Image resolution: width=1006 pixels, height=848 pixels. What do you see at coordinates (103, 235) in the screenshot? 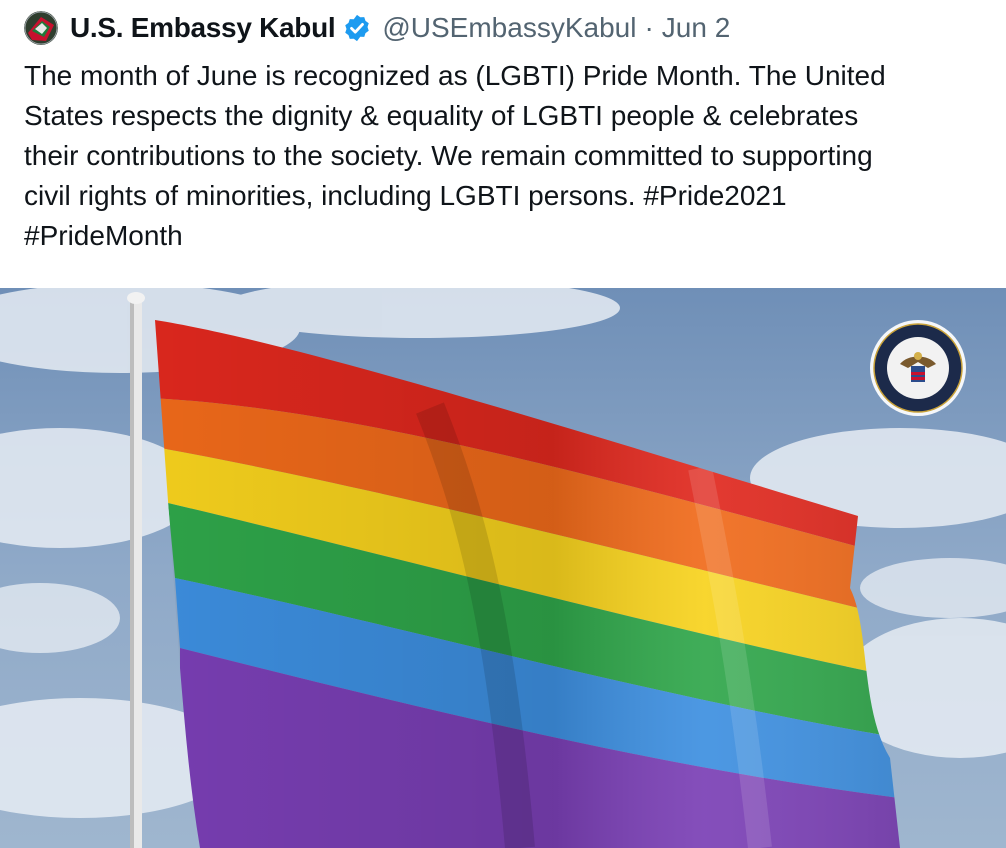
I see `tweet-text-line: #PrideMonth` at bounding box center [103, 235].